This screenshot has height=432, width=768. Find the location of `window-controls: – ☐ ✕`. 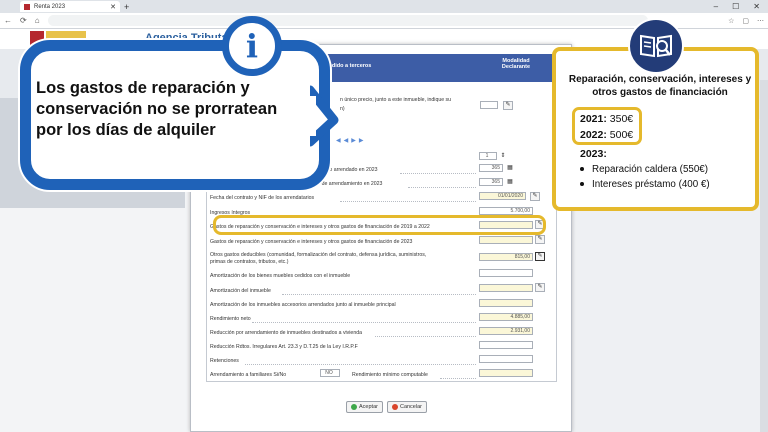

window-controls: – ☐ ✕ is located at coordinates (741, 6).